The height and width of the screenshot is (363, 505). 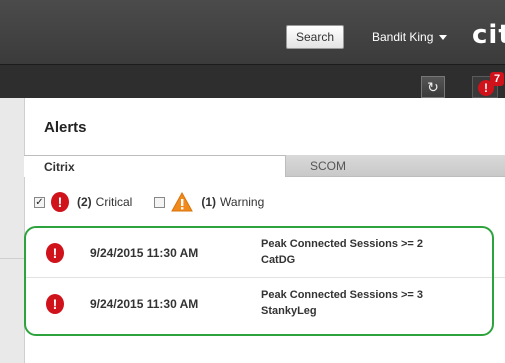 I want to click on panel-title: Alerts, so click(x=65, y=127).